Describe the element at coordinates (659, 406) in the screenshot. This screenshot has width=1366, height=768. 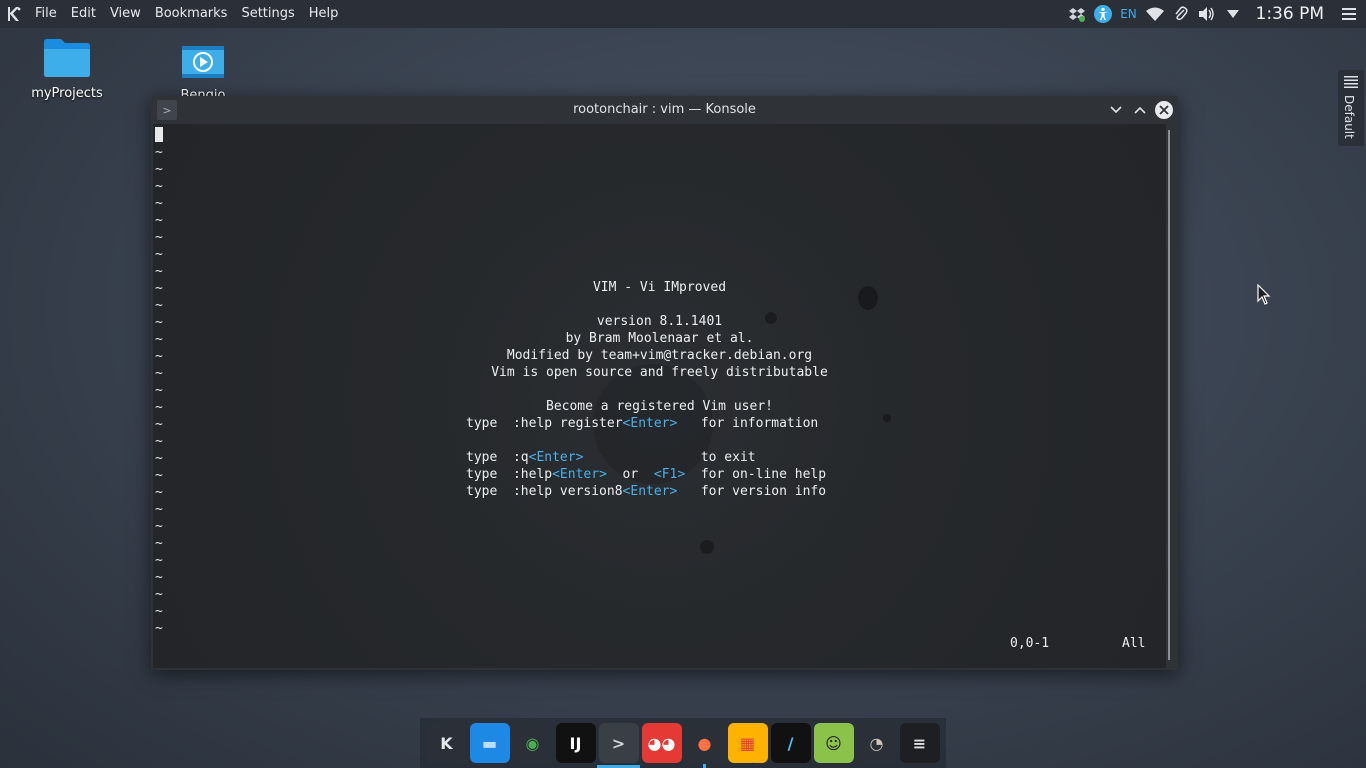
I see `vim-splash-register-heading: Become a registered Vim user!` at that location.